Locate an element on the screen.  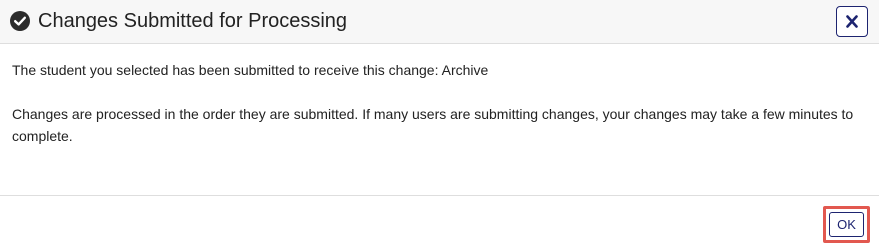
check-circle-icon is located at coordinates (20, 21).